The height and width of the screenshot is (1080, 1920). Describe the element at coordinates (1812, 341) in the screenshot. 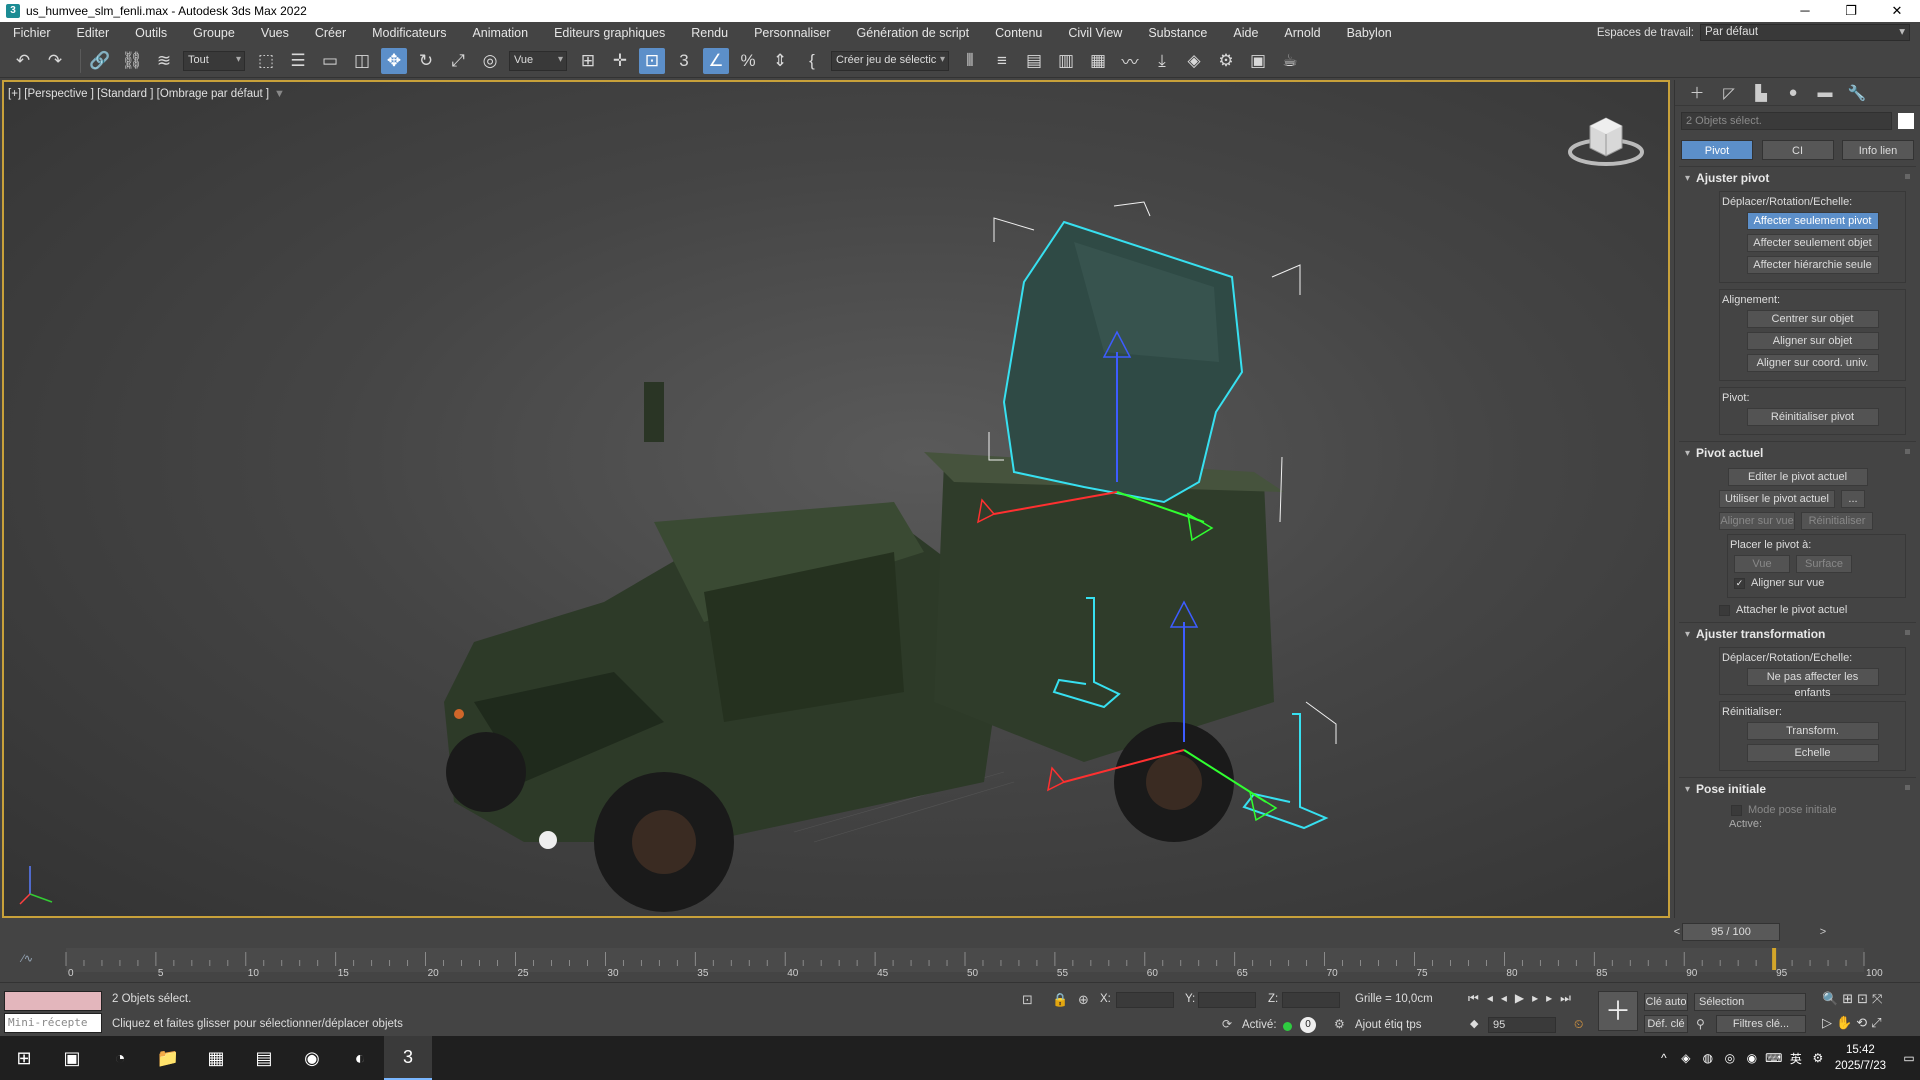

I see `align-to-object-button: Aligner sur objet` at that location.